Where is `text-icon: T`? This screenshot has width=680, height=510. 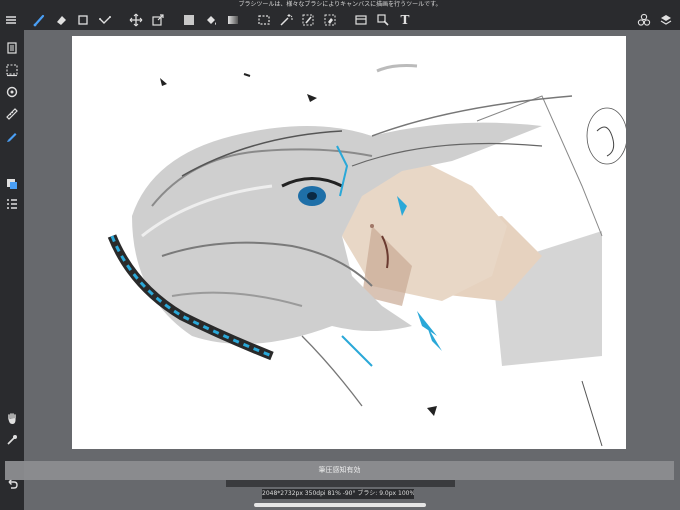 text-icon: T is located at coordinates (405, 19).